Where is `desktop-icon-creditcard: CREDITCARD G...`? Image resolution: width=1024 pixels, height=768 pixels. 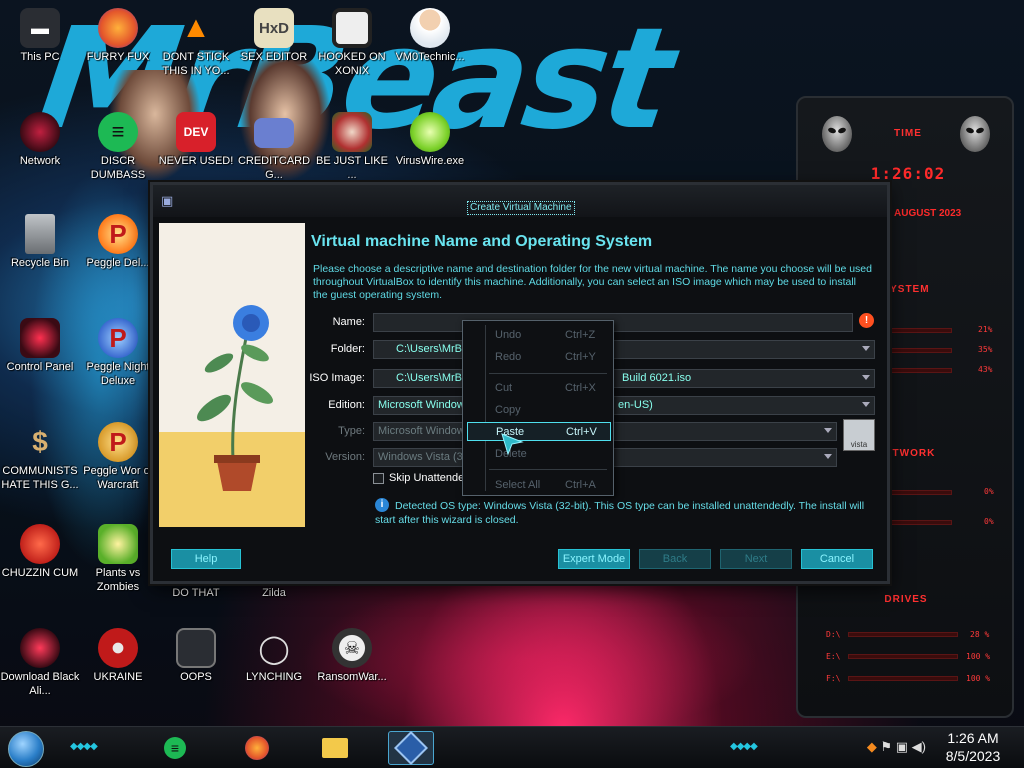 desktop-icon-creditcard: CREDITCARD G... is located at coordinates (274, 147).